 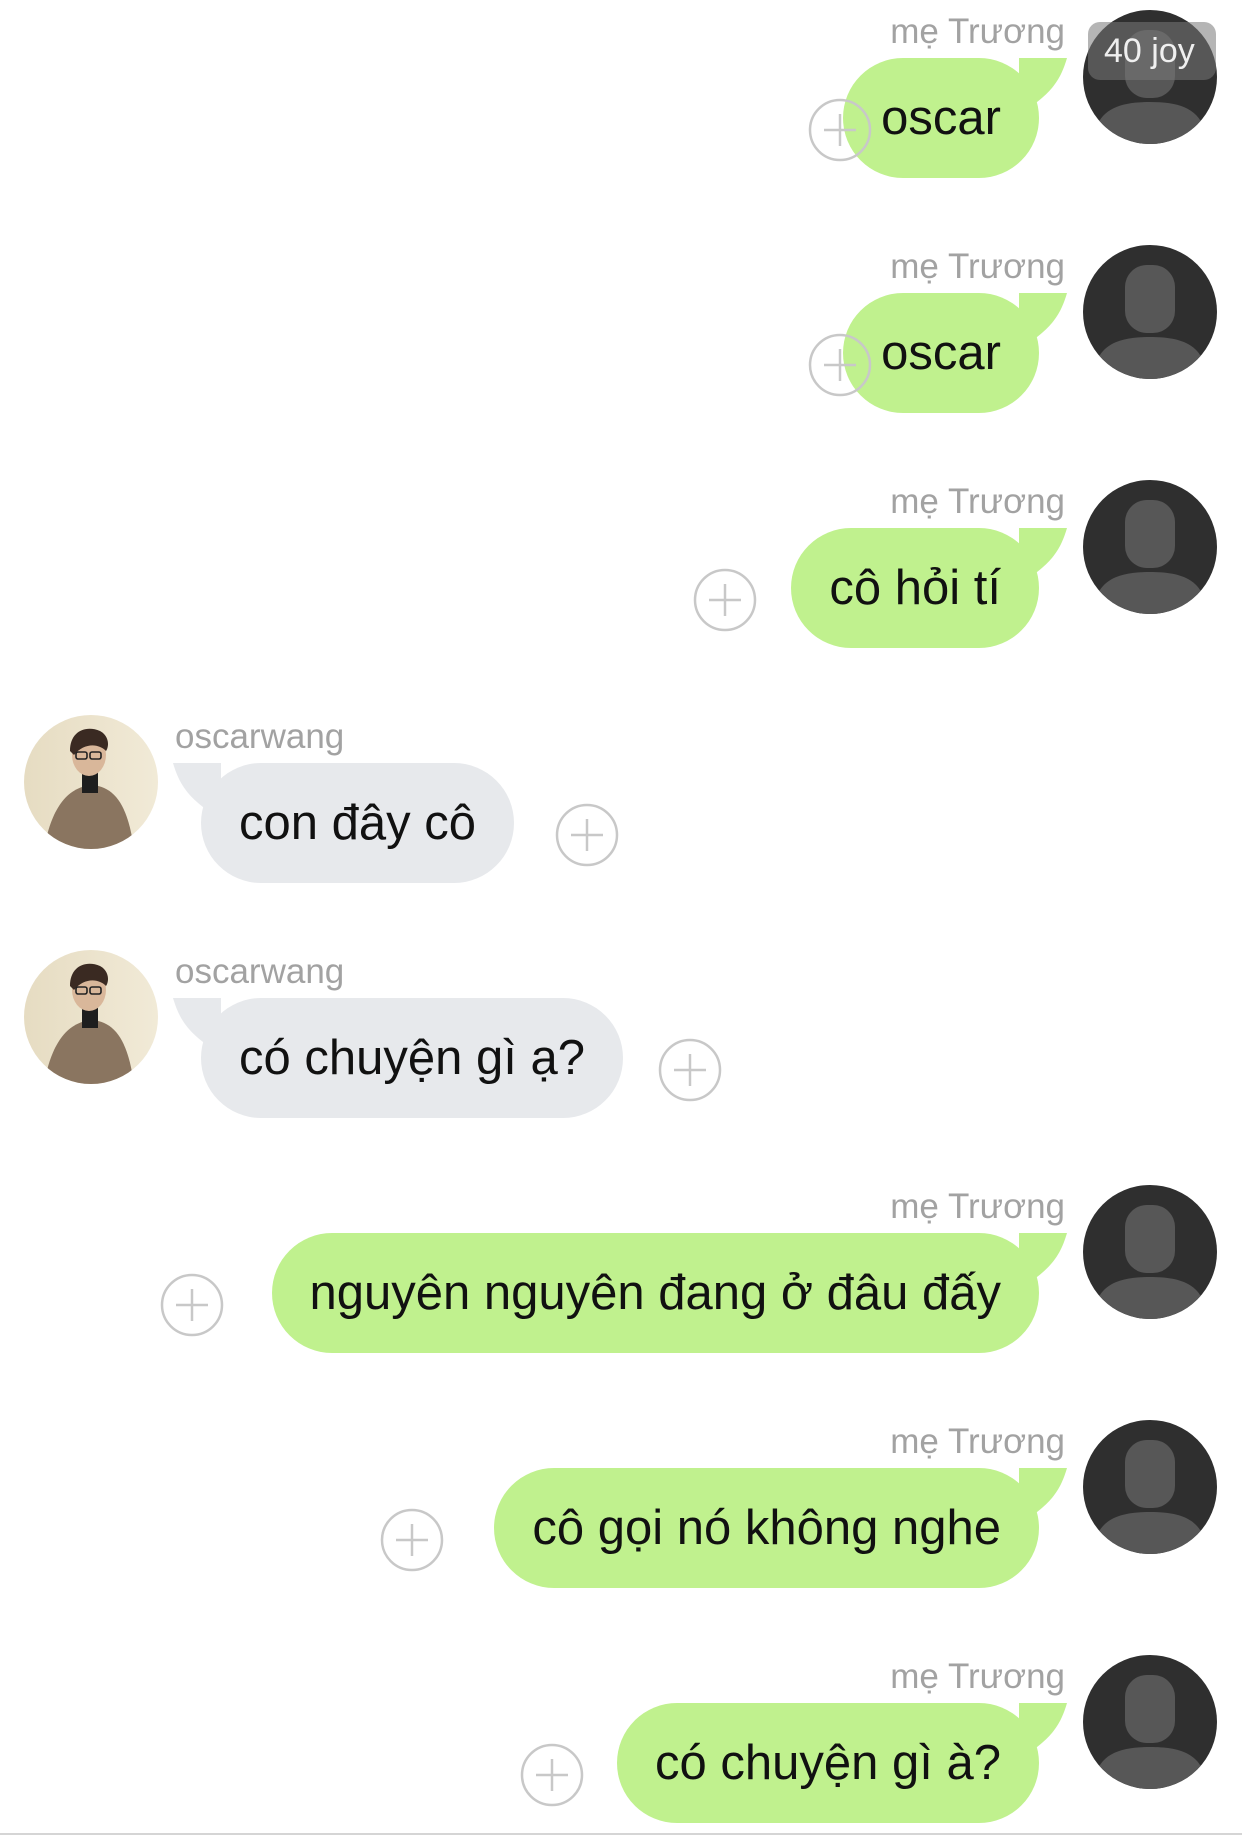 What do you see at coordinates (828, 1763) in the screenshot?
I see `message-bubble: có chuyện gì à?` at bounding box center [828, 1763].